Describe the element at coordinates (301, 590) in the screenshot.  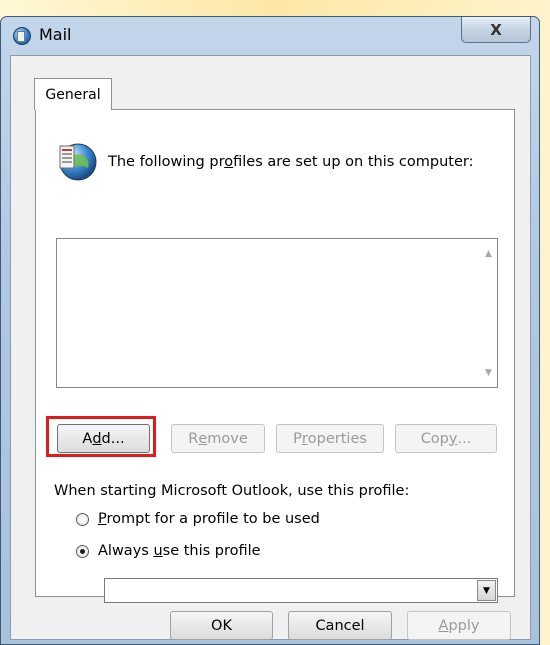
I see `profile-select-dropdown: ▼` at that location.